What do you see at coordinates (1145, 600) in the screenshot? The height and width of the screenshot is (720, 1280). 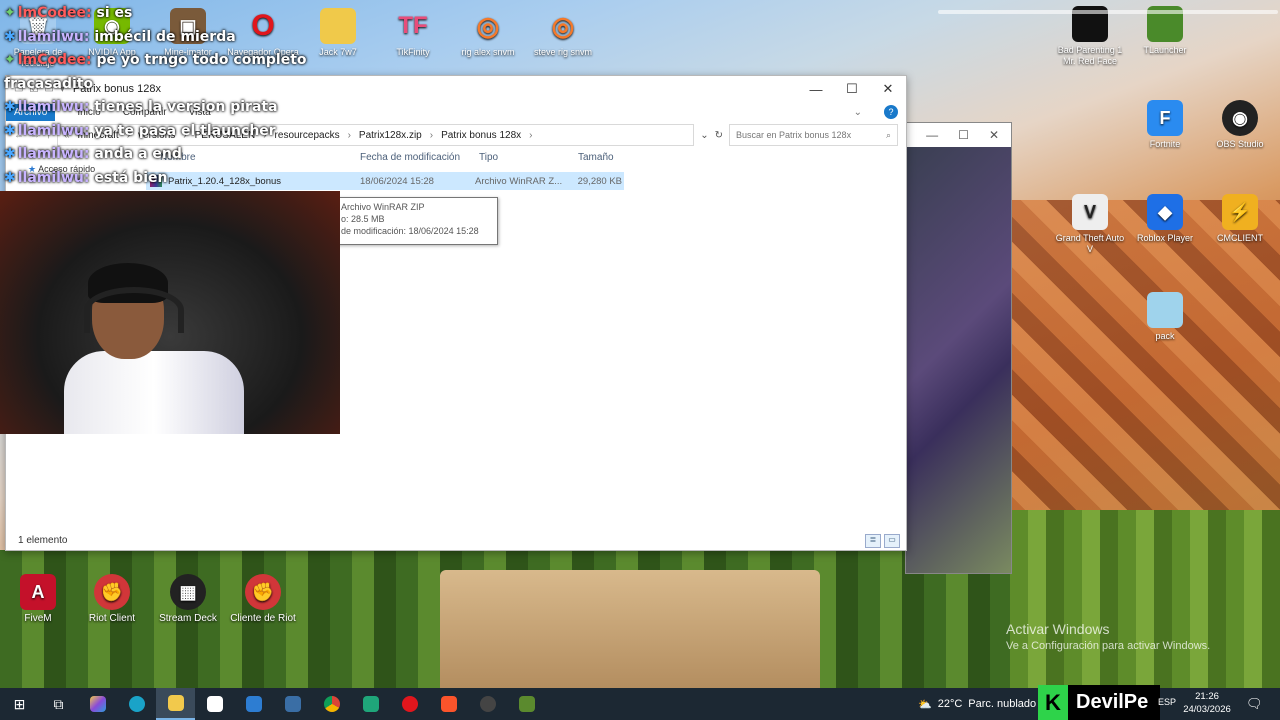 I see `wallpaper-grass-right` at bounding box center [1145, 600].